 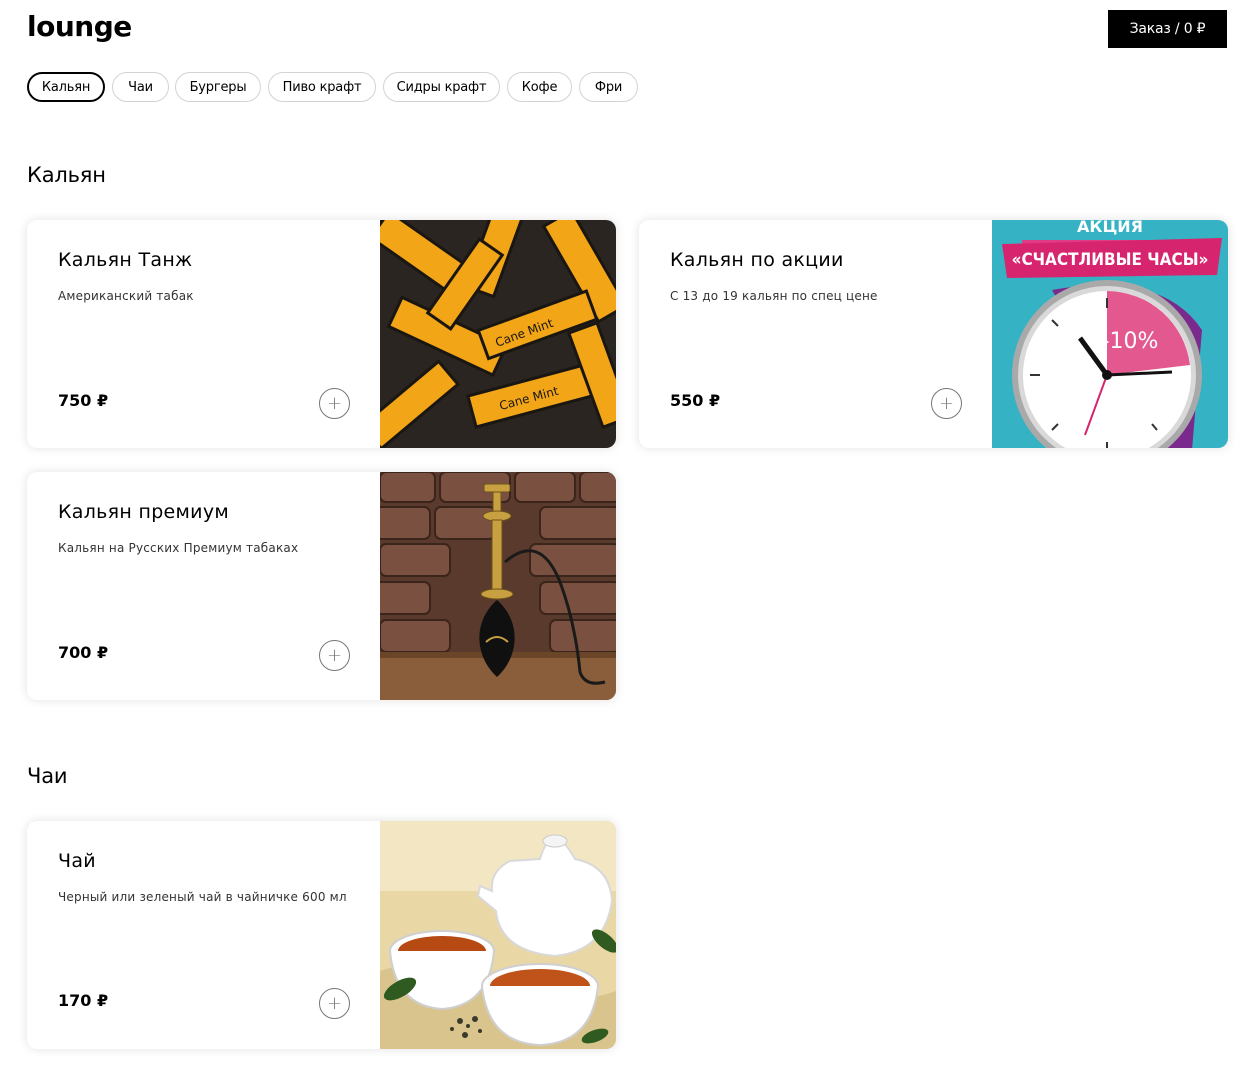 What do you see at coordinates (695, 400) in the screenshot?
I see `product-price: 550 ₽` at bounding box center [695, 400].